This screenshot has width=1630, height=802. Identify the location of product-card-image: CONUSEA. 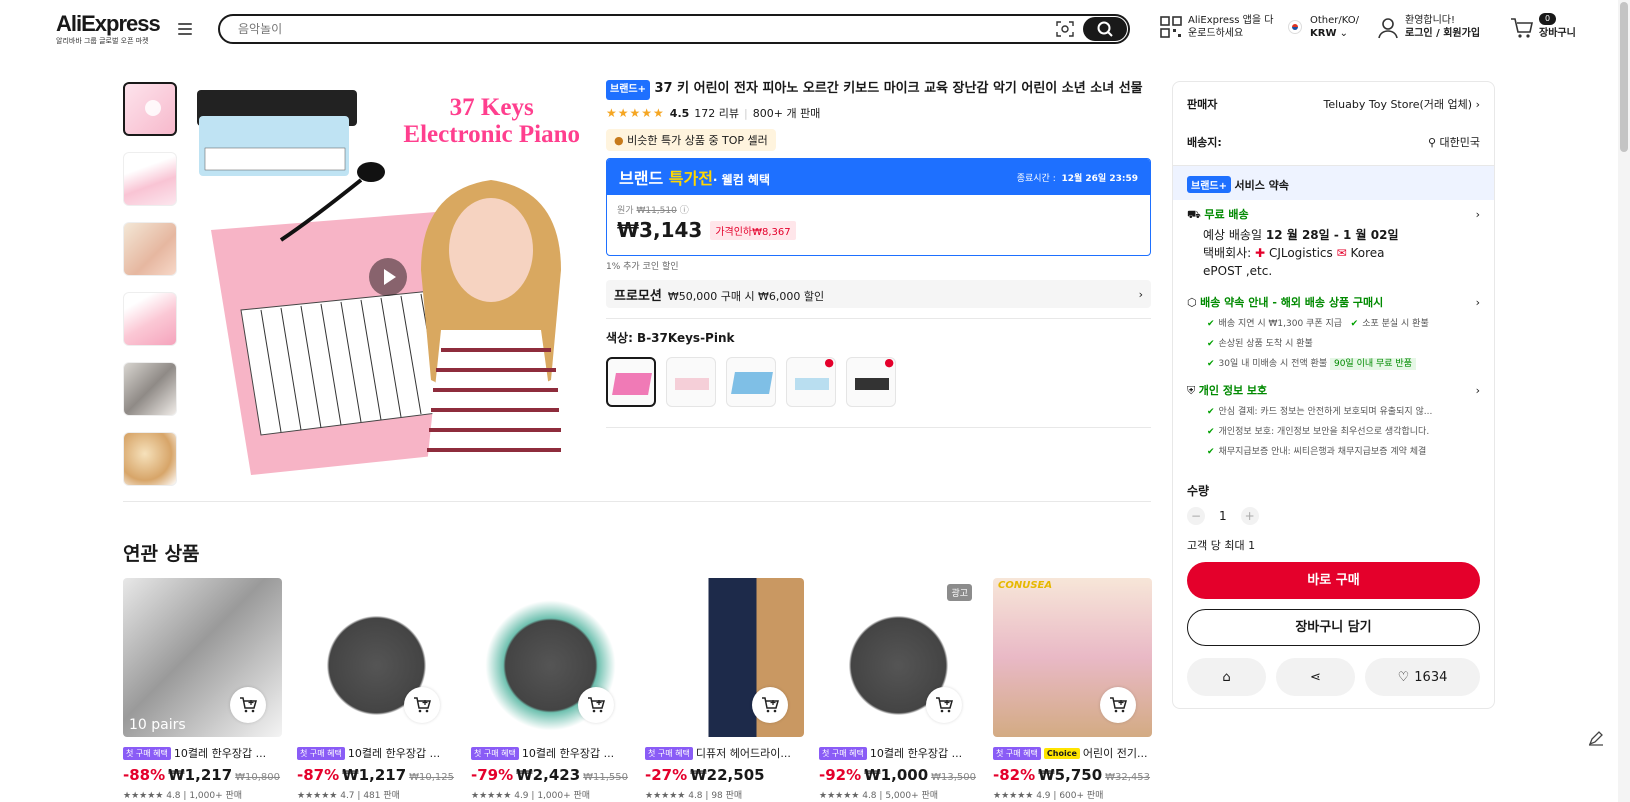
(1072, 657).